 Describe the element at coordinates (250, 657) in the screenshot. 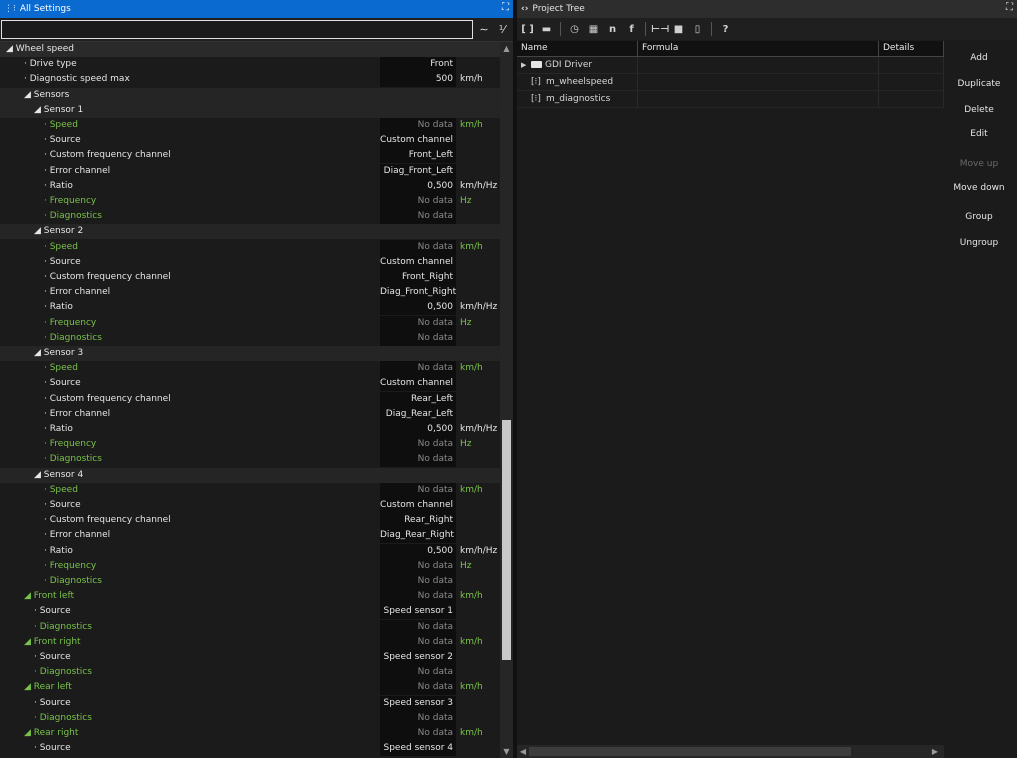

I see `settings-row: · Source Speed sensor 2` at that location.